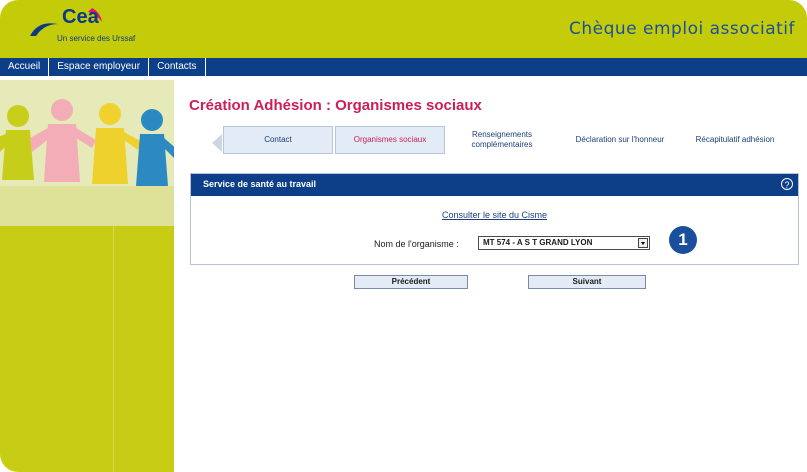 This screenshot has width=807, height=472. What do you see at coordinates (538, 242) in the screenshot?
I see `org-name-select-value: MT 574 - A S T GRAND LYON` at bounding box center [538, 242].